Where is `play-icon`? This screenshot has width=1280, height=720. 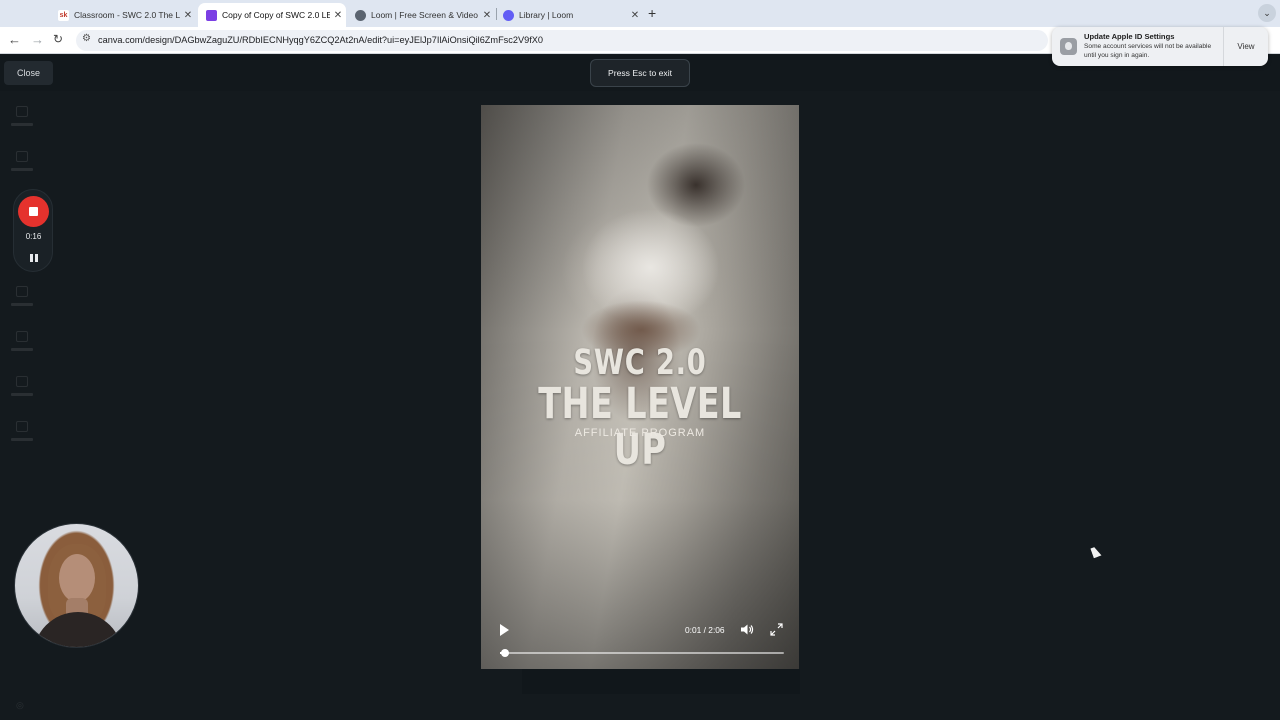
play-icon is located at coordinates (504, 630).